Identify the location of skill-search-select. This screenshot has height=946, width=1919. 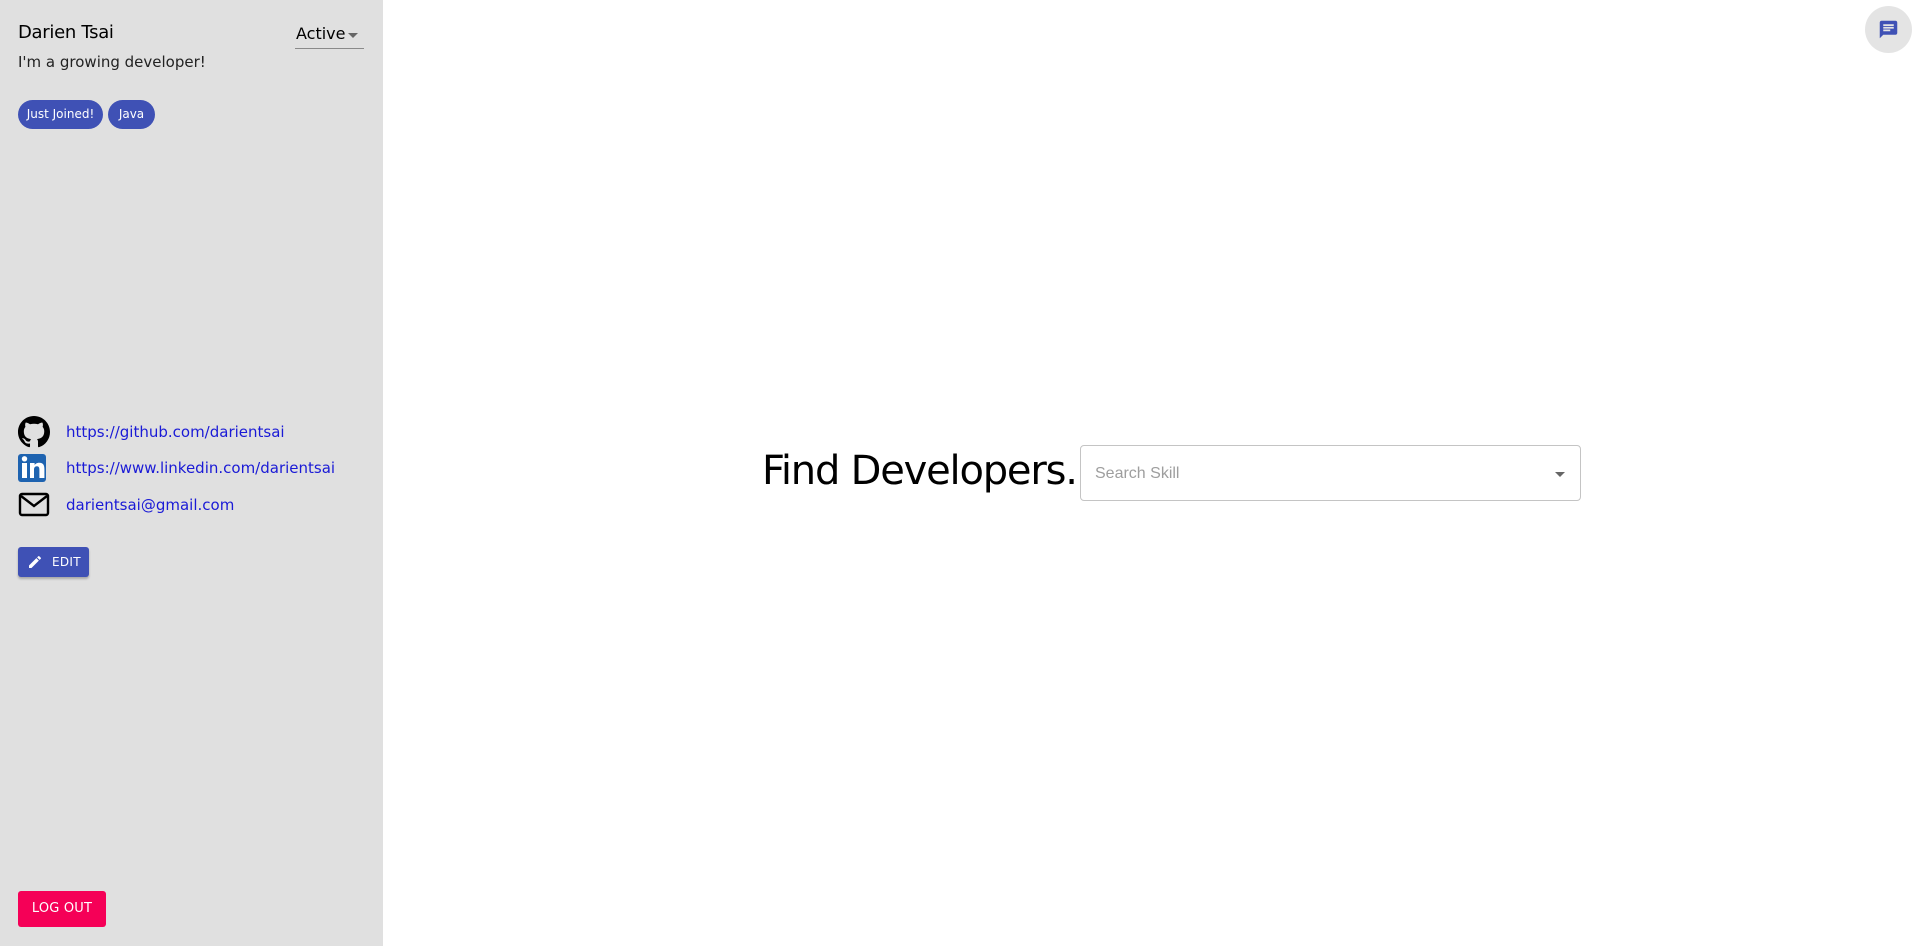
(1330, 473).